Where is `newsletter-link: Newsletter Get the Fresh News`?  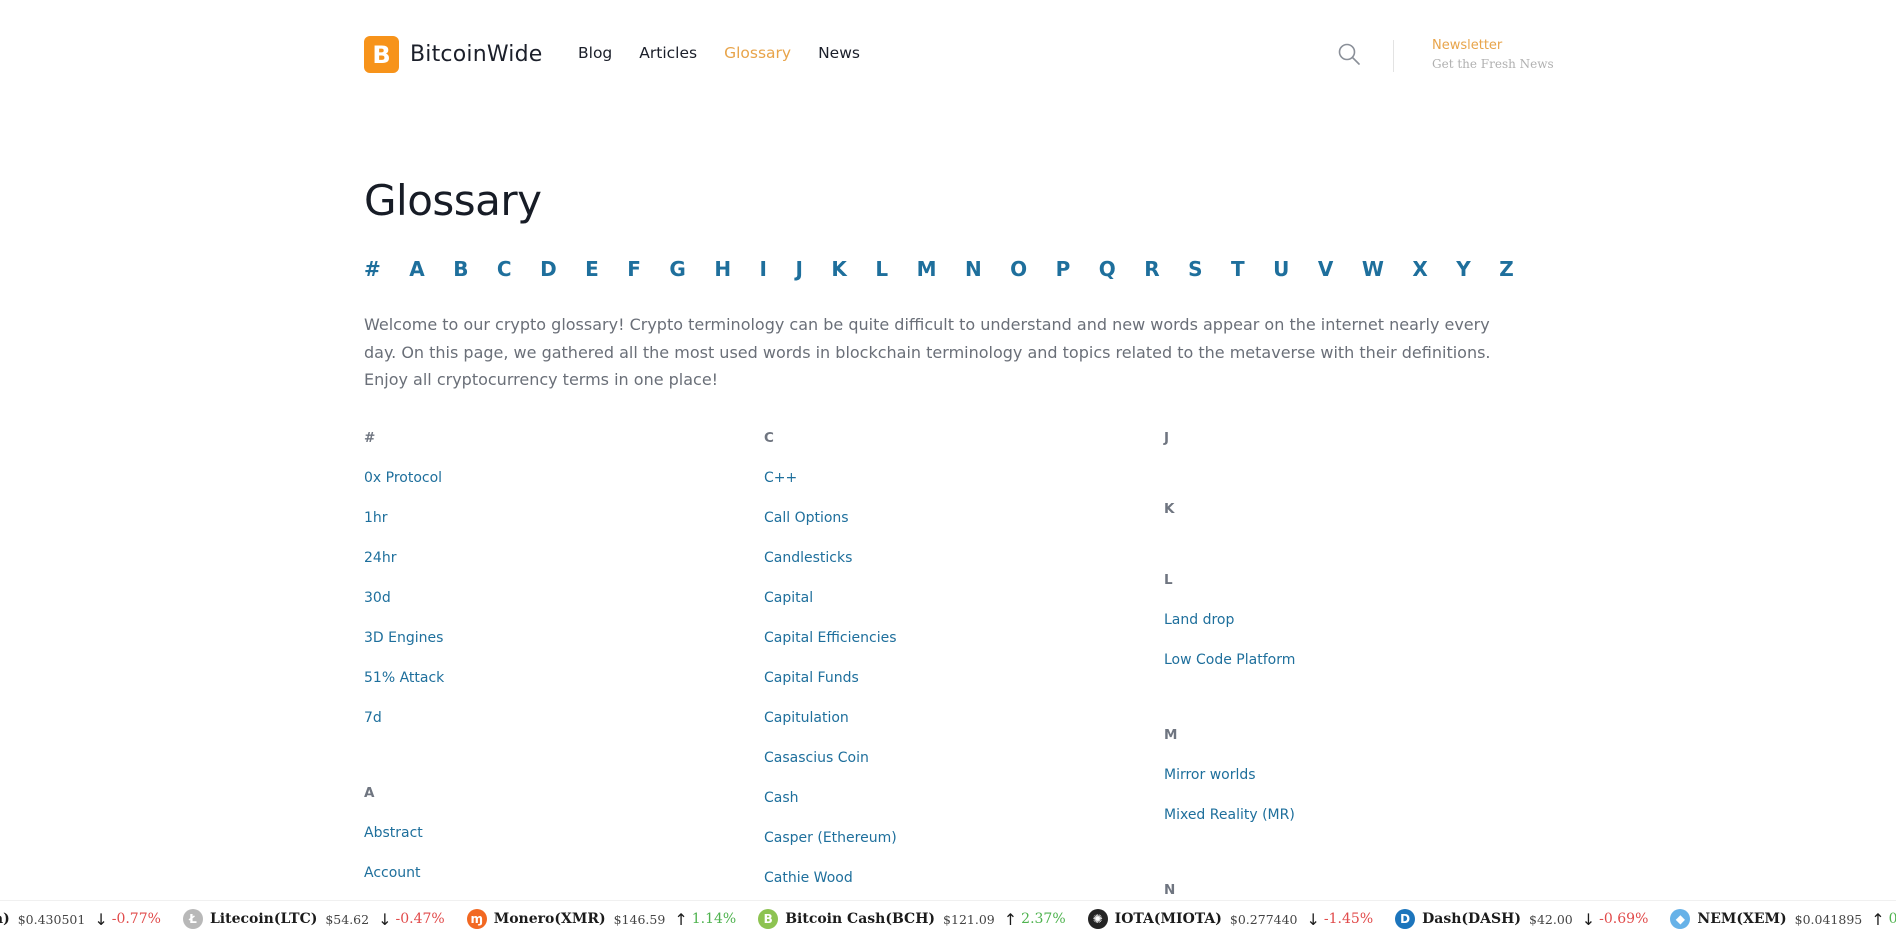
newsletter-link: Newsletter Get the Fresh News is located at coordinates (1493, 54).